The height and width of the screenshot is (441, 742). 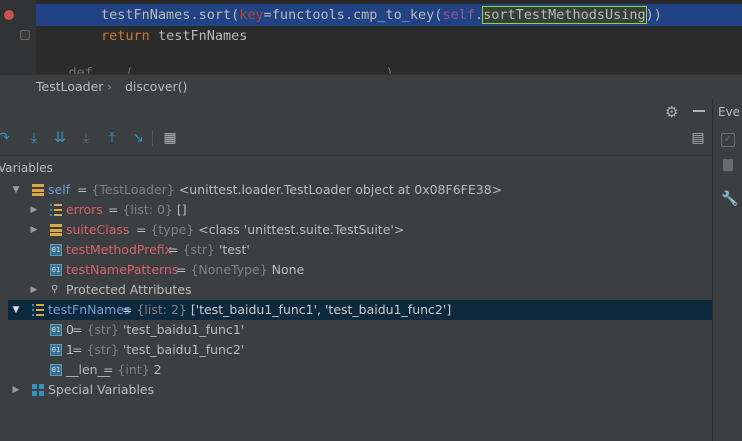 I want to click on breadcrumb-method: discover(), so click(x=156, y=87).